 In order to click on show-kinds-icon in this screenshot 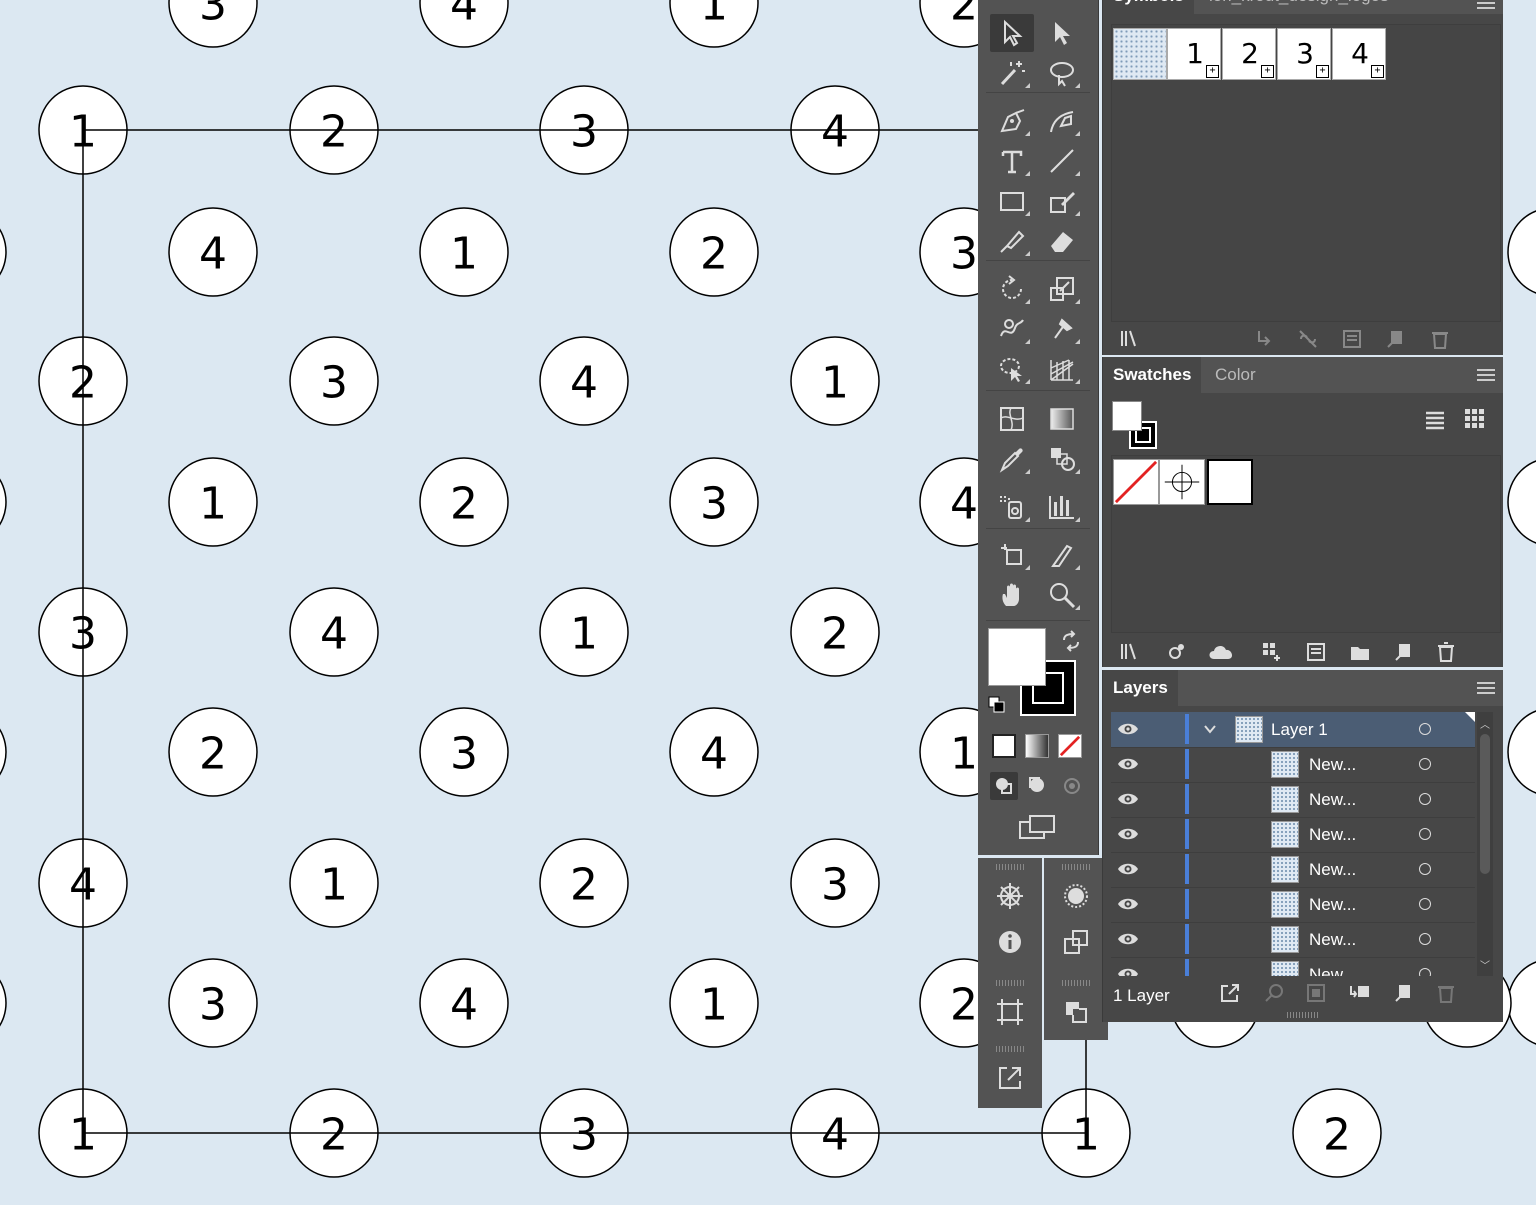, I will do `click(1176, 652)`.